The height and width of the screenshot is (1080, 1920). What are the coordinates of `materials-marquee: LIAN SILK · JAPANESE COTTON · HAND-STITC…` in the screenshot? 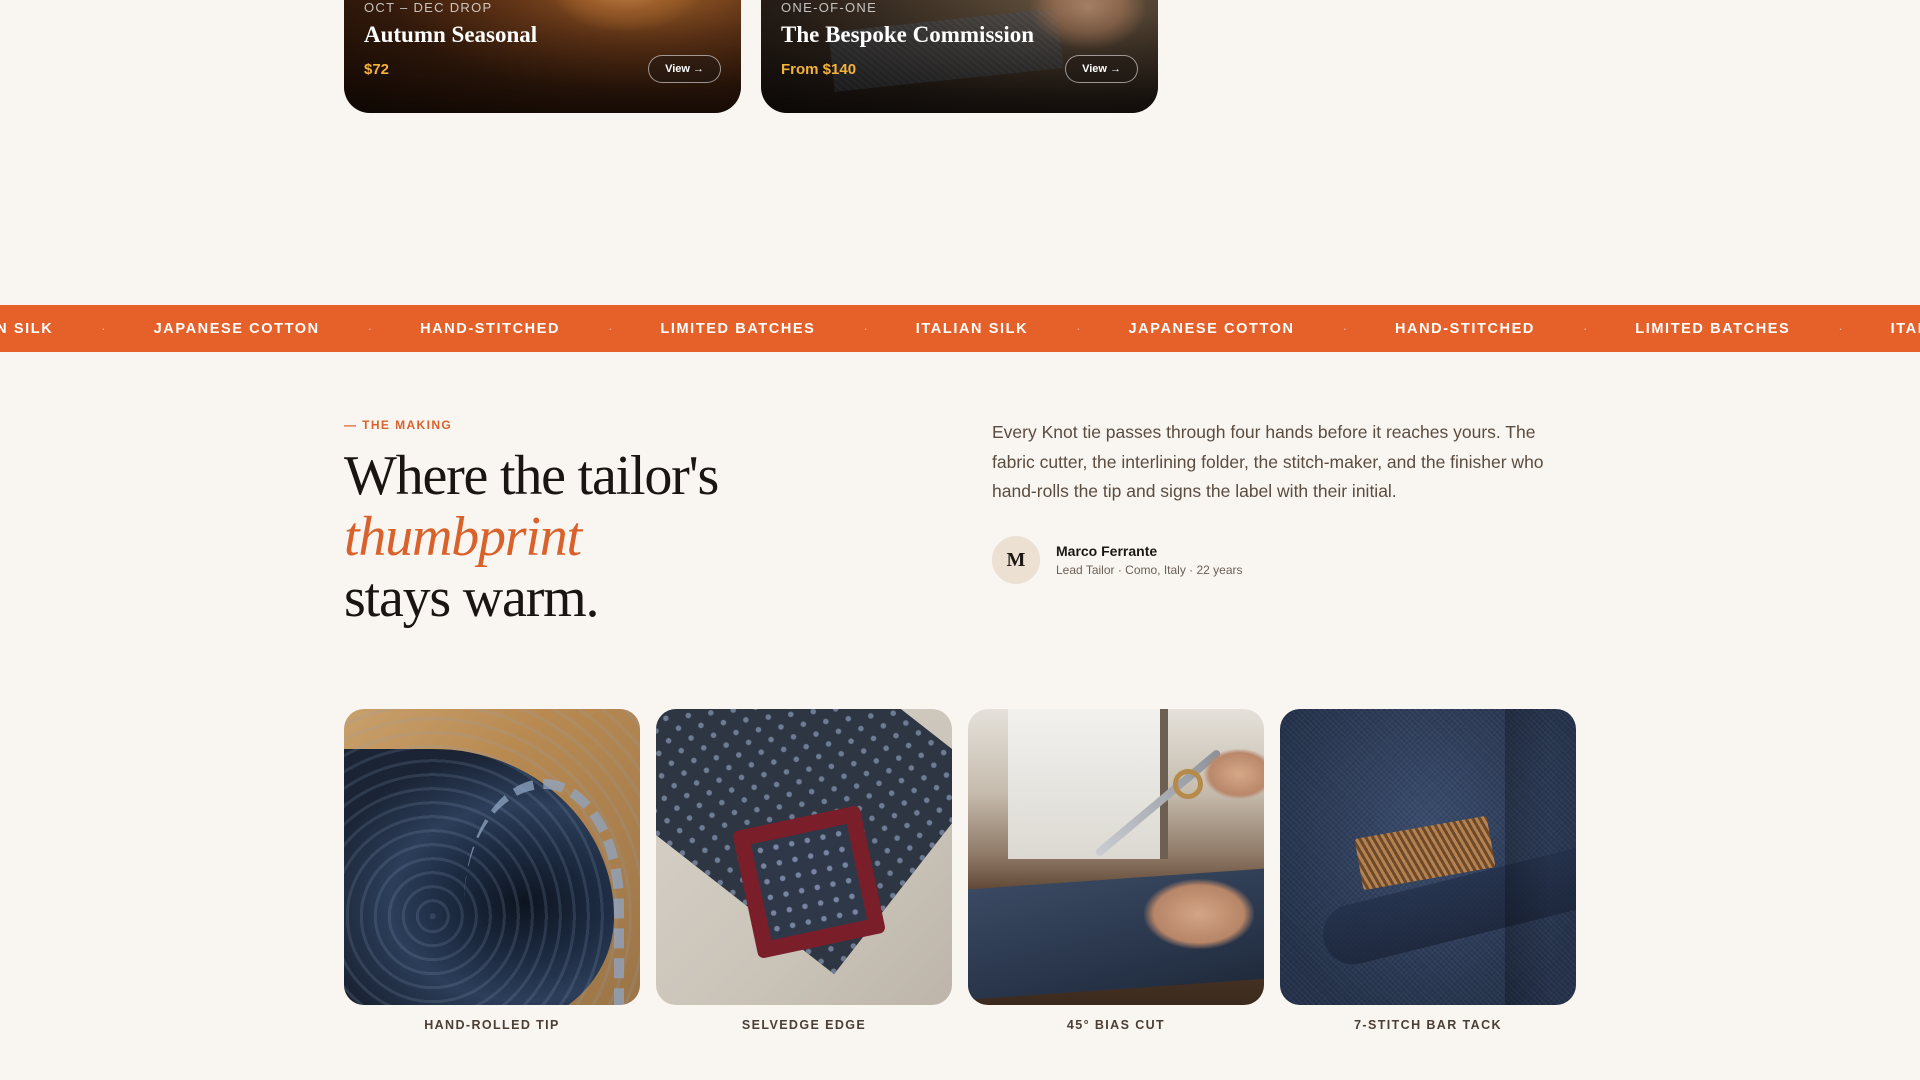 It's located at (960, 328).